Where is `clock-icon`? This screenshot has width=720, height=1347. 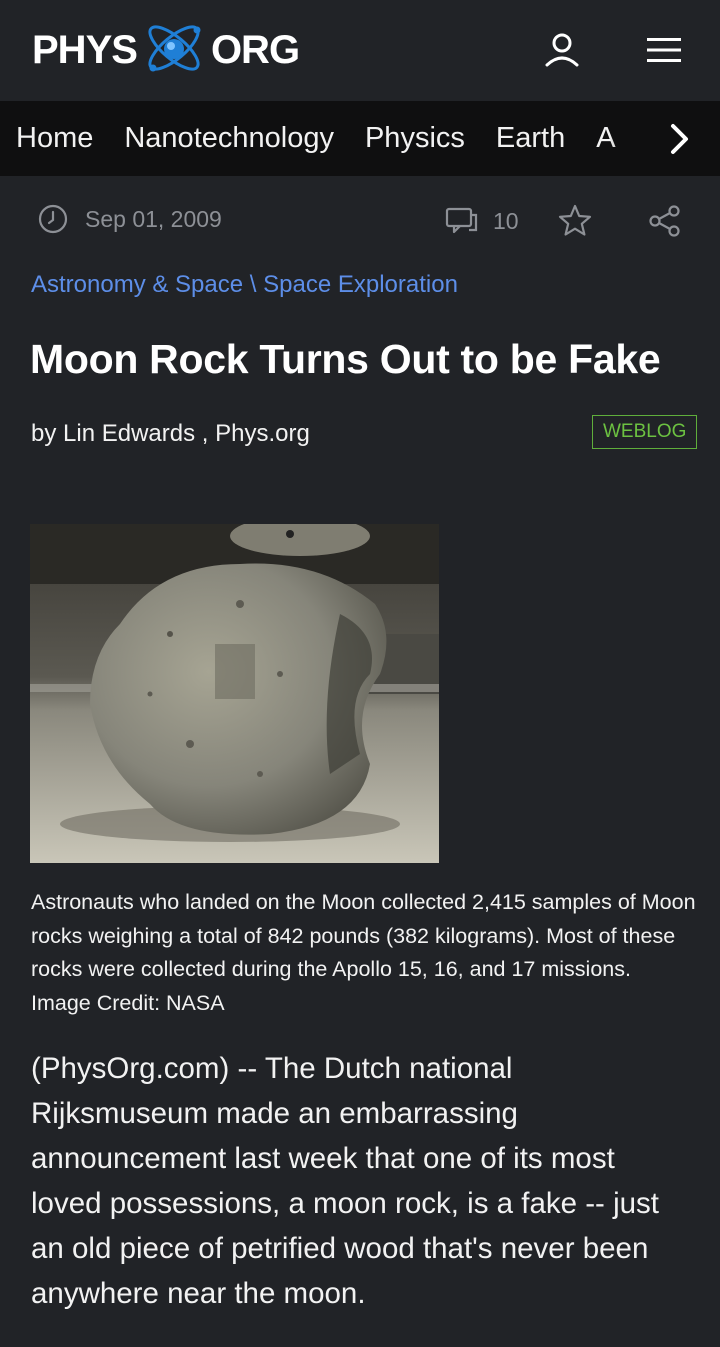 clock-icon is located at coordinates (53, 219).